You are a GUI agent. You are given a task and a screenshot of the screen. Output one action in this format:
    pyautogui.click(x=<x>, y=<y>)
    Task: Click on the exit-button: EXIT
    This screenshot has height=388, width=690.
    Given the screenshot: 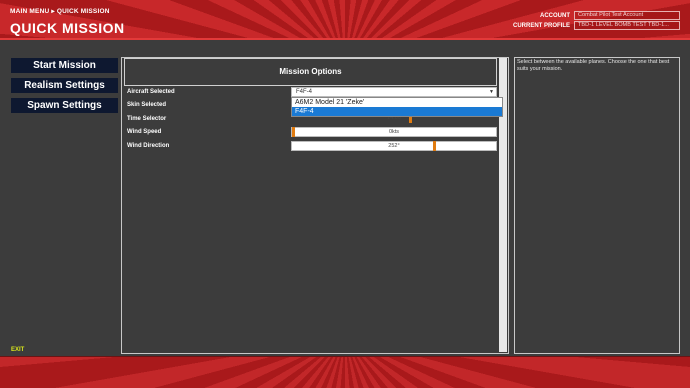 What is the action you would take?
    pyautogui.click(x=17, y=350)
    